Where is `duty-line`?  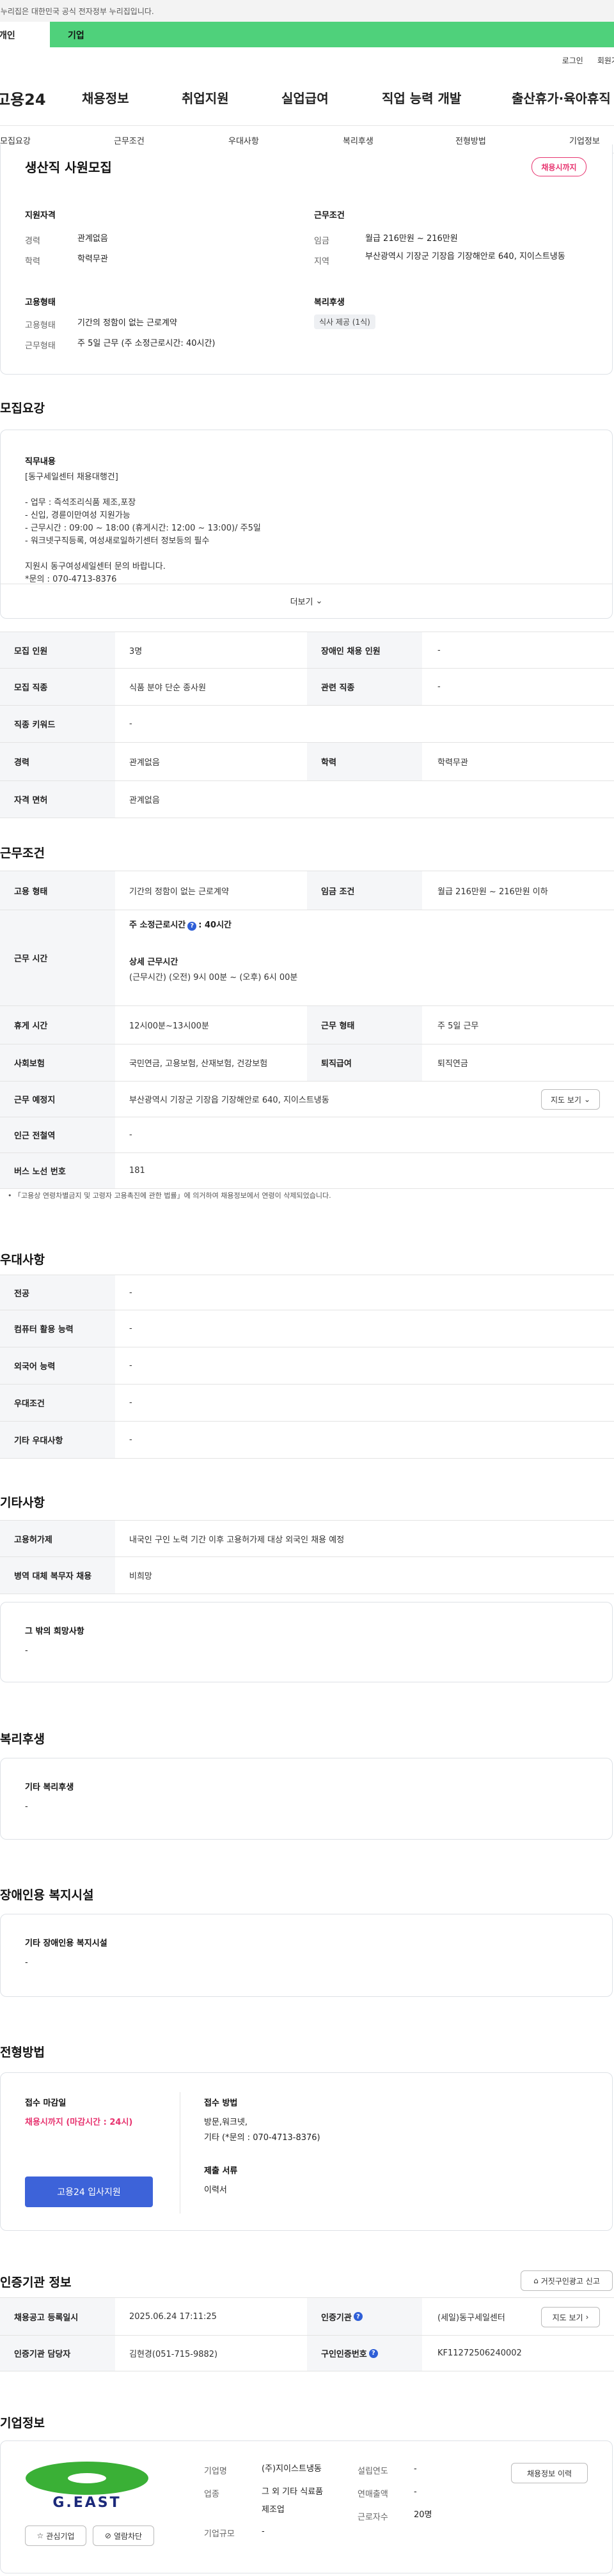 duty-line is located at coordinates (306, 555).